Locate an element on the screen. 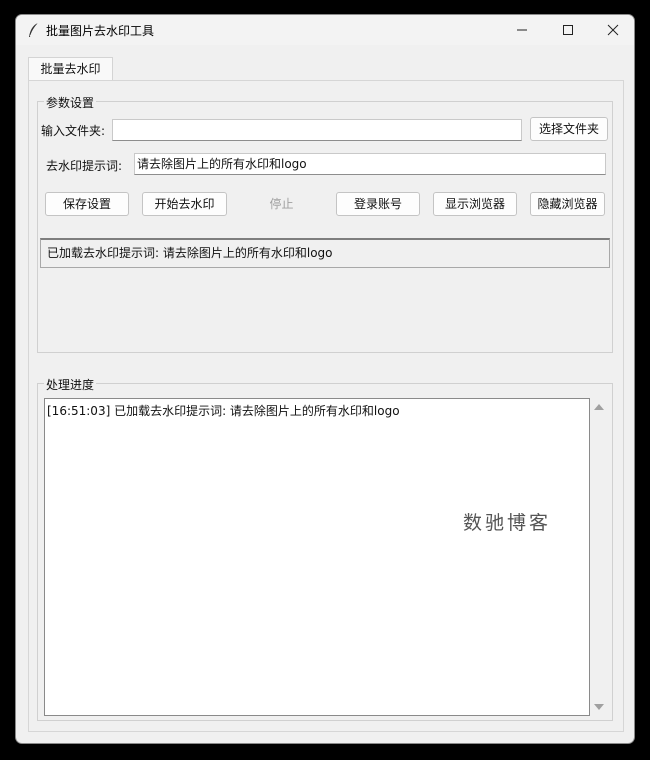 The image size is (650, 760). status-label: 已加载去水印提示词: 请去除图片上的所有水印和logo is located at coordinates (325, 253).